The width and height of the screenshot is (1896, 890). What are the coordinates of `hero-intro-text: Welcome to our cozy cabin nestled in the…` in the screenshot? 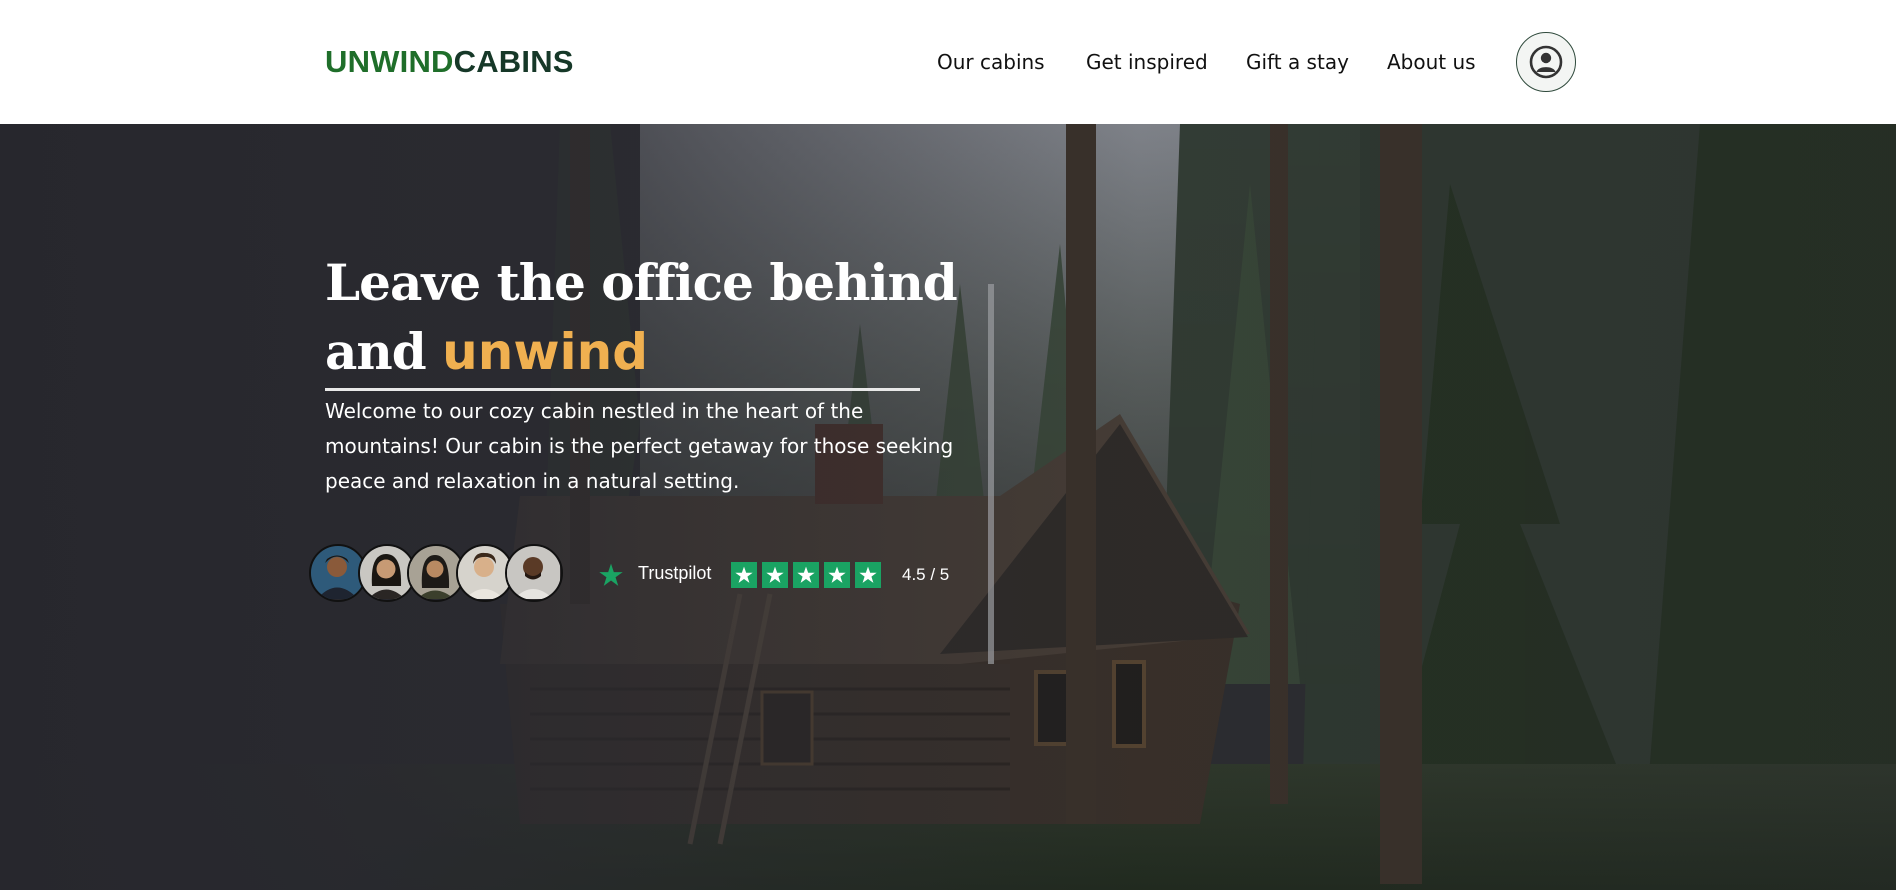 It's located at (639, 446).